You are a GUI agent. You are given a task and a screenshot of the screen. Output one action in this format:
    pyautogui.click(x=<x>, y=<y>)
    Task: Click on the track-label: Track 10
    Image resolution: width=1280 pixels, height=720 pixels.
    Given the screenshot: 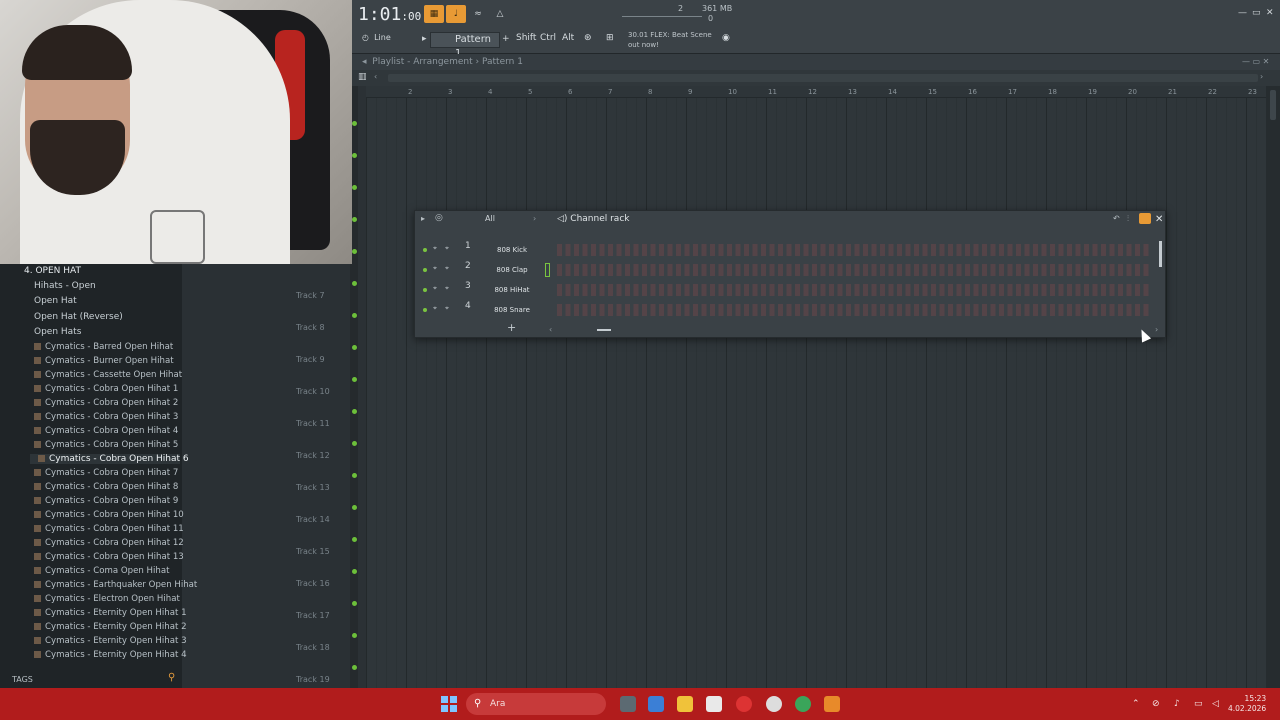 What is the action you would take?
    pyautogui.click(x=313, y=391)
    